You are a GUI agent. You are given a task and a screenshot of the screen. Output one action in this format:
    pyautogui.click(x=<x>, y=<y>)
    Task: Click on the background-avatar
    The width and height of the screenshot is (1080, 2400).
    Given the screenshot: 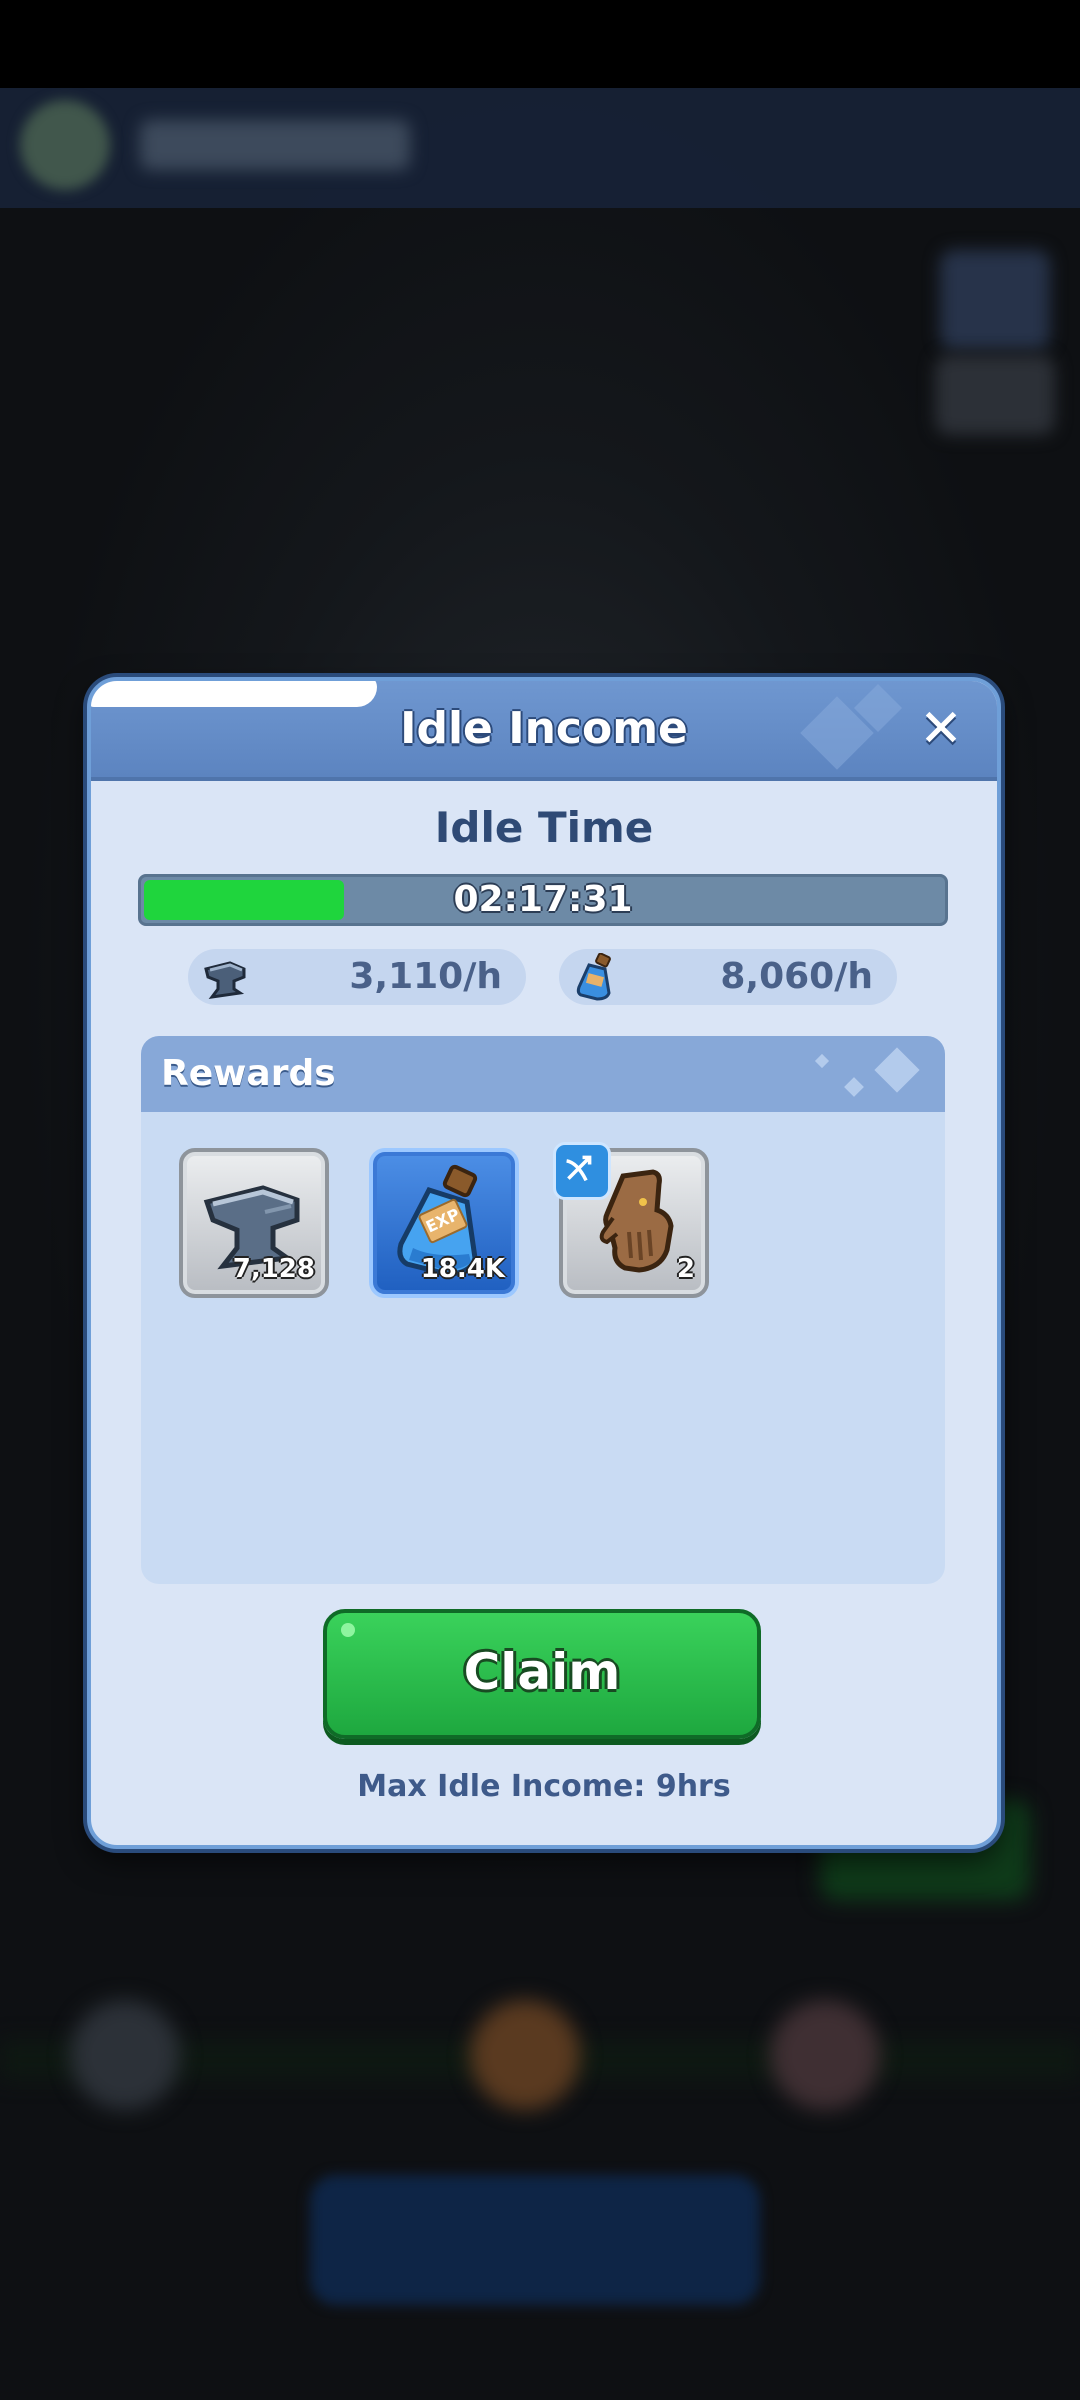 What is the action you would take?
    pyautogui.click(x=65, y=145)
    